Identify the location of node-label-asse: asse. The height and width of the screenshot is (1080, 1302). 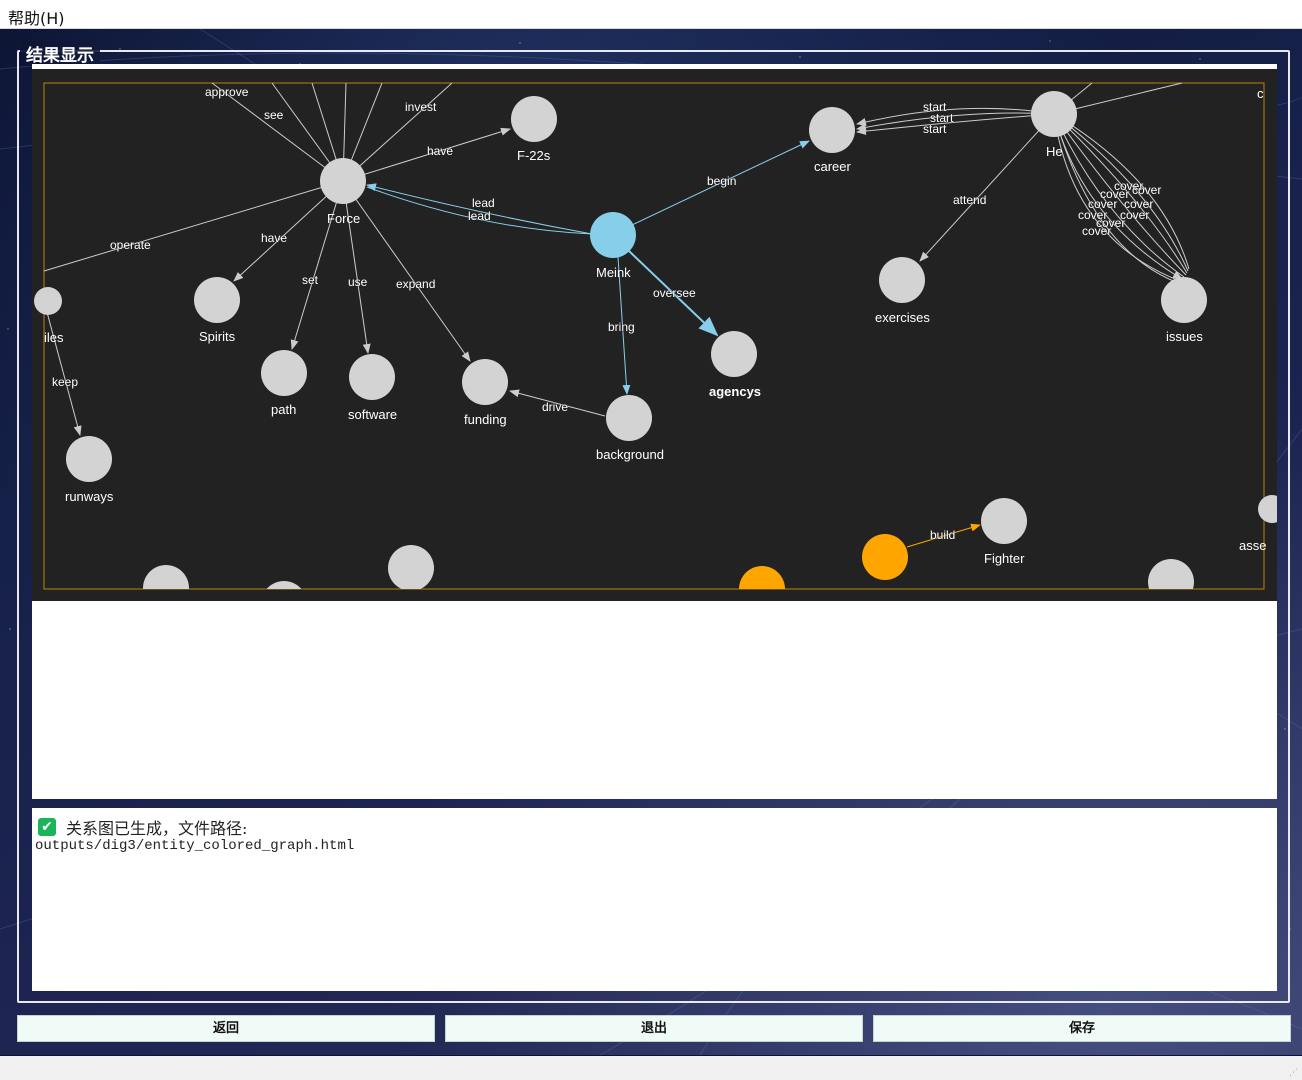
(1252, 545).